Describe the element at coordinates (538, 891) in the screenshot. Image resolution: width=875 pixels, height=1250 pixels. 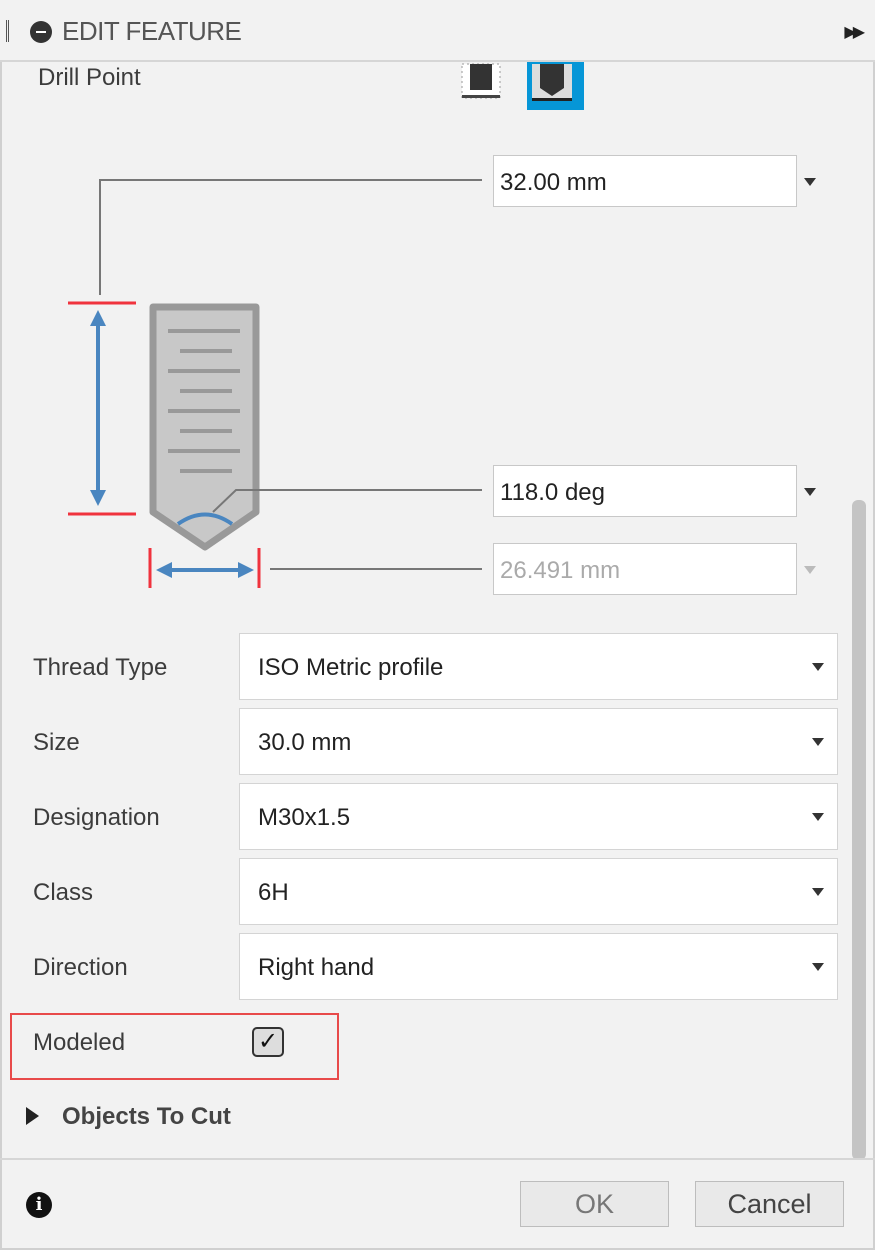
I see `class-select: 6H` at that location.